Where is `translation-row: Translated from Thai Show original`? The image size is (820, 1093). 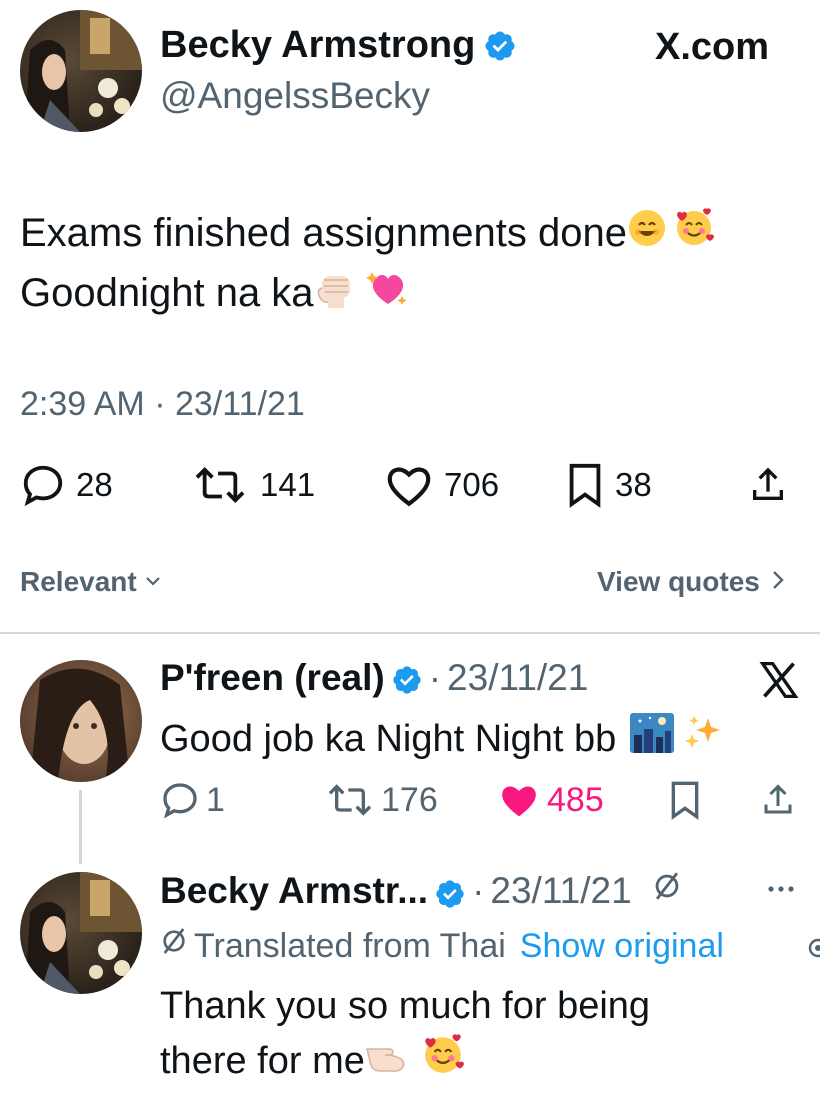
translation-row: Translated from Thai Show original is located at coordinates (442, 946).